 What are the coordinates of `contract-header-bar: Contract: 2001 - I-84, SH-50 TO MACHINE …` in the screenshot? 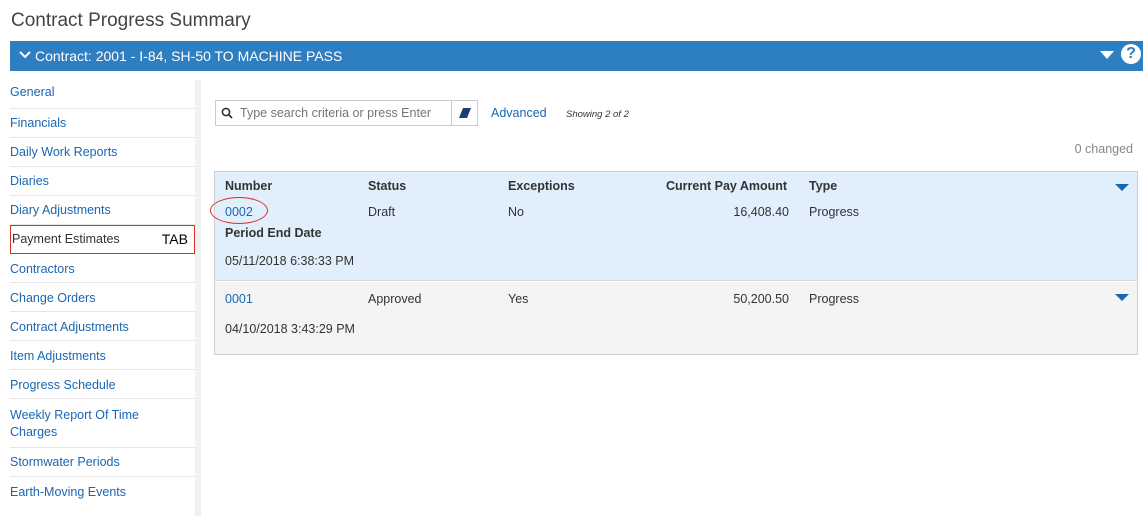 It's located at (576, 56).